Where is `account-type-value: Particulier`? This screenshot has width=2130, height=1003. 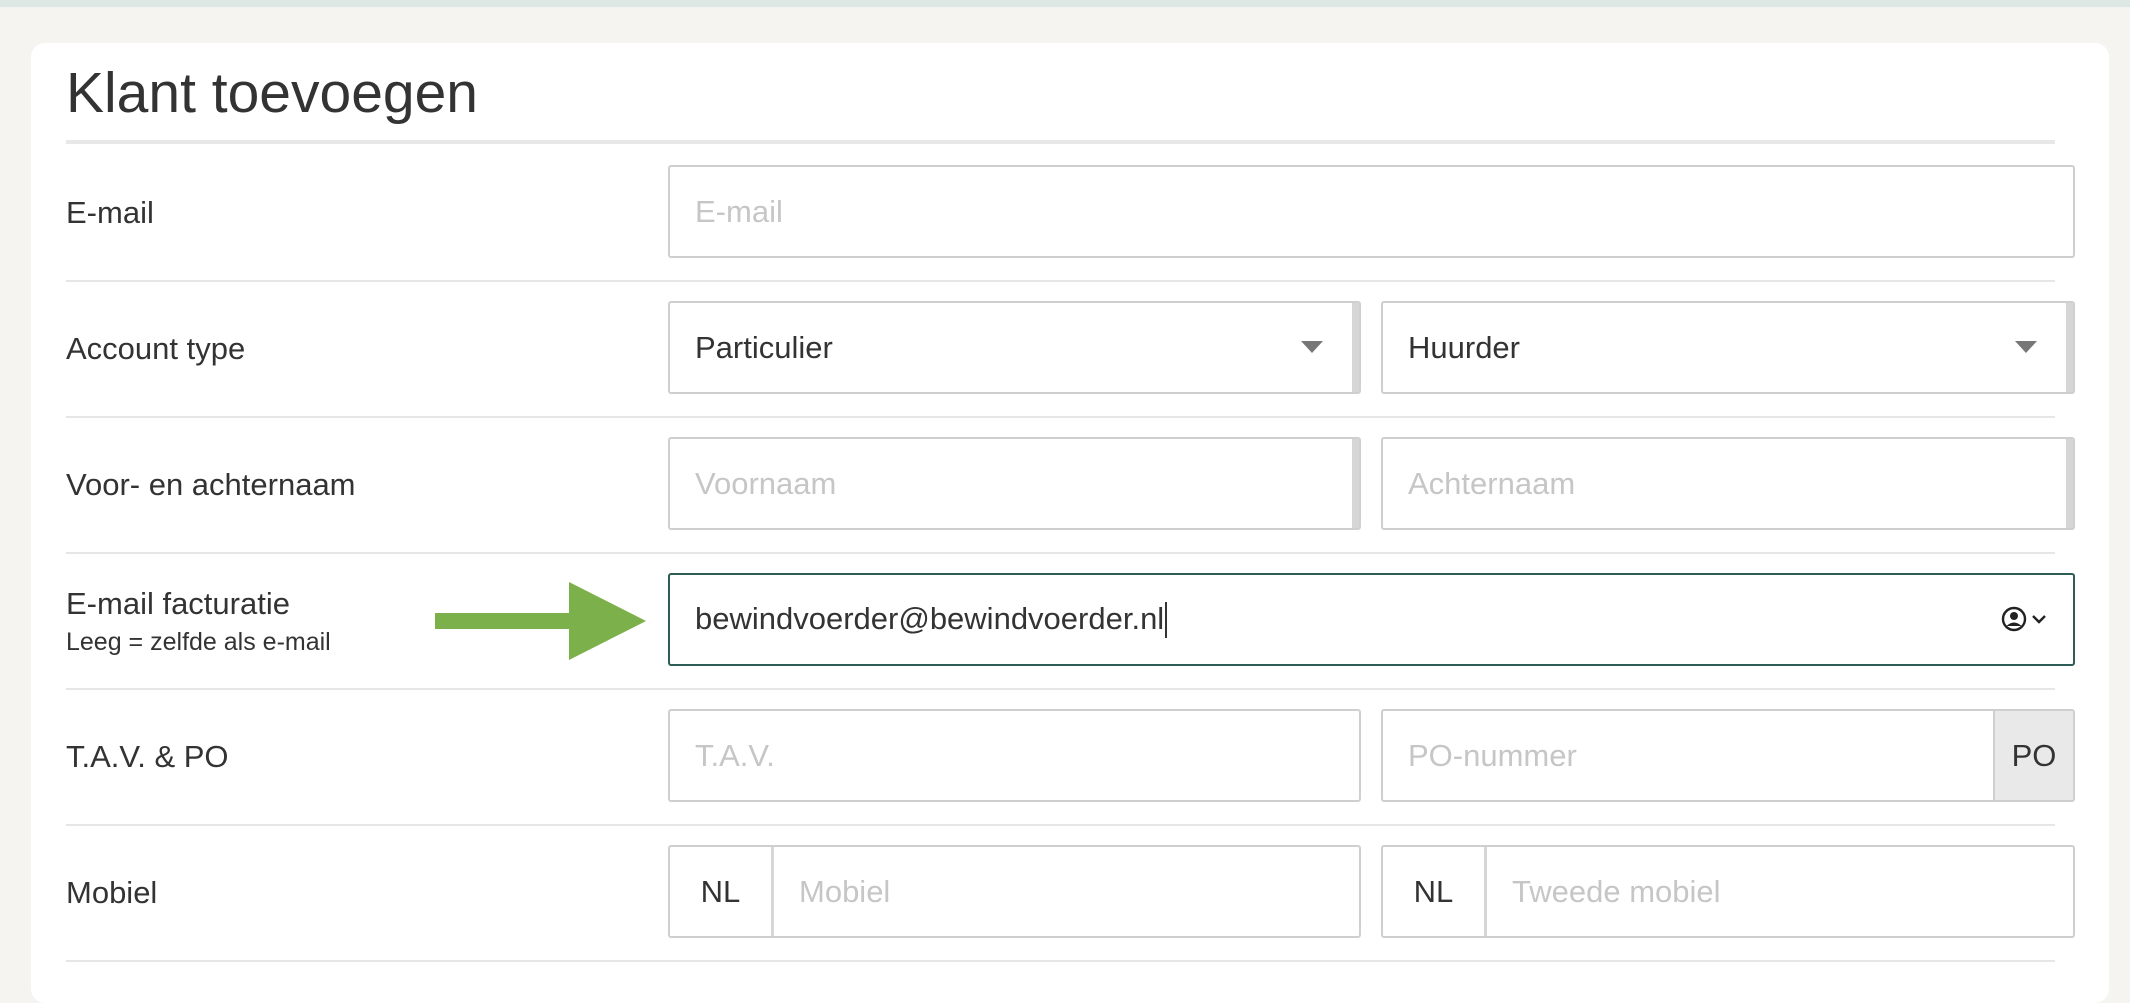 account-type-value: Particulier is located at coordinates (764, 347).